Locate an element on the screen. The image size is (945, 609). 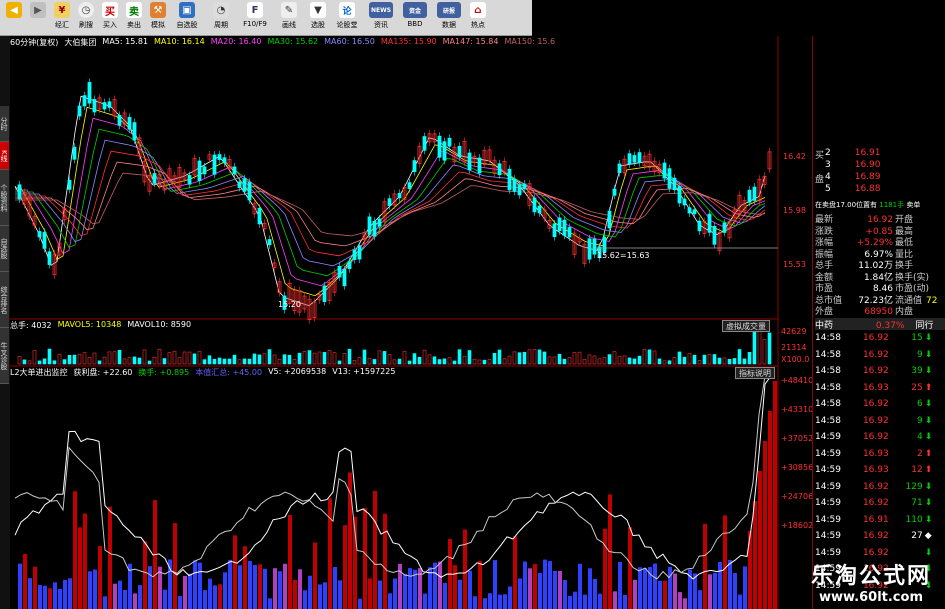
tick-row: 14:59 16.92 4 ⬇ is located at coordinates (873, 438).